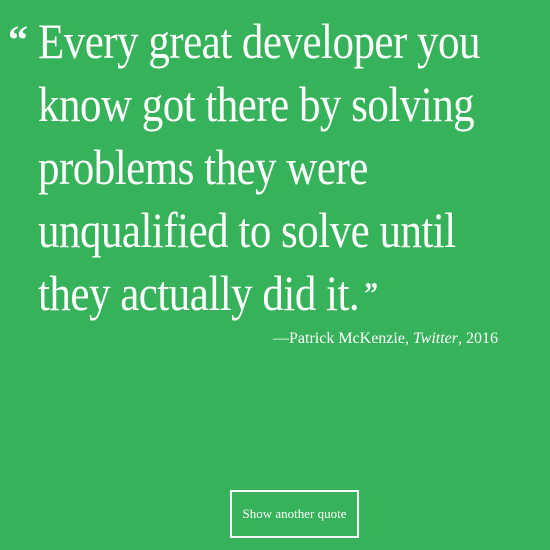  I want to click on attribution-source: Twitter, so click(435, 338).